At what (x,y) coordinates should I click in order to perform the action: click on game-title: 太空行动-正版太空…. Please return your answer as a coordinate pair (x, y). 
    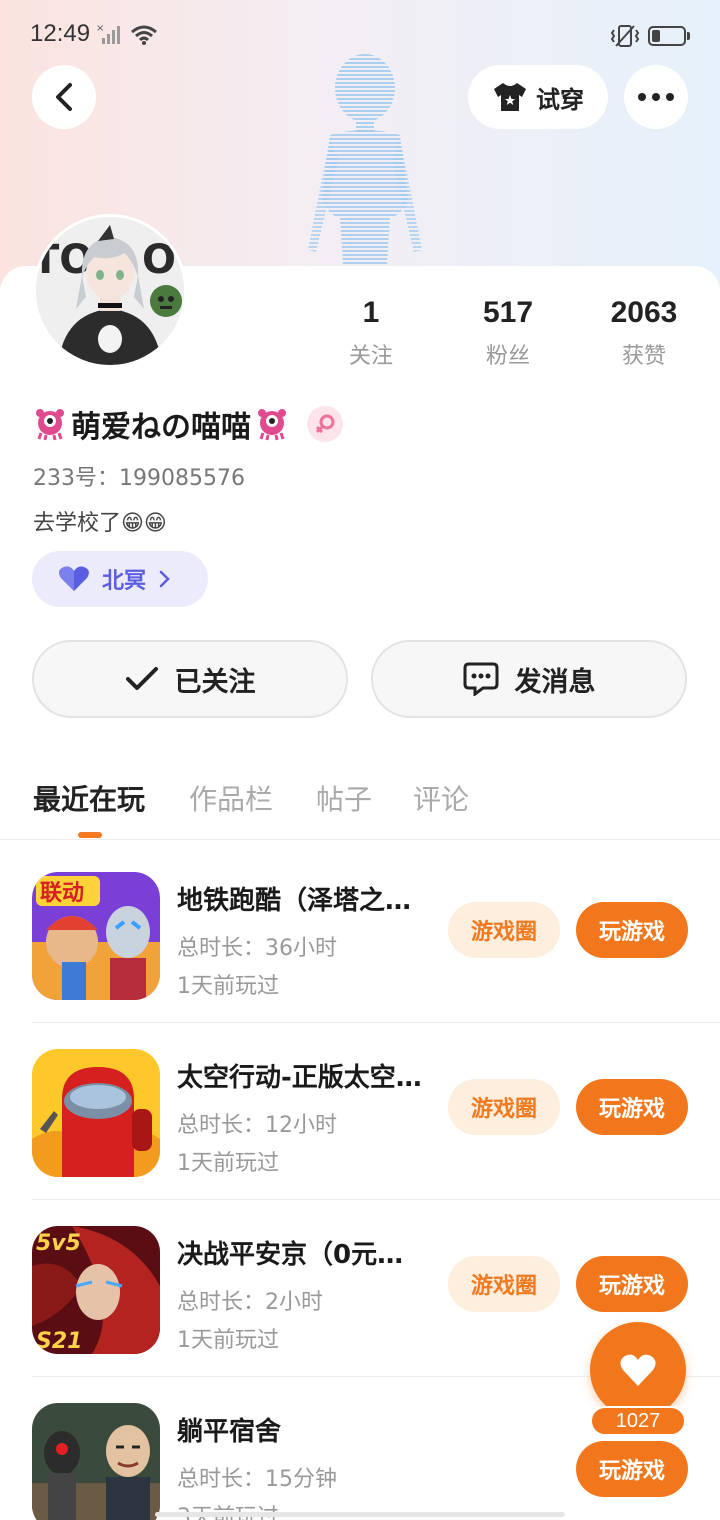
    Looking at the image, I should click on (299, 1078).